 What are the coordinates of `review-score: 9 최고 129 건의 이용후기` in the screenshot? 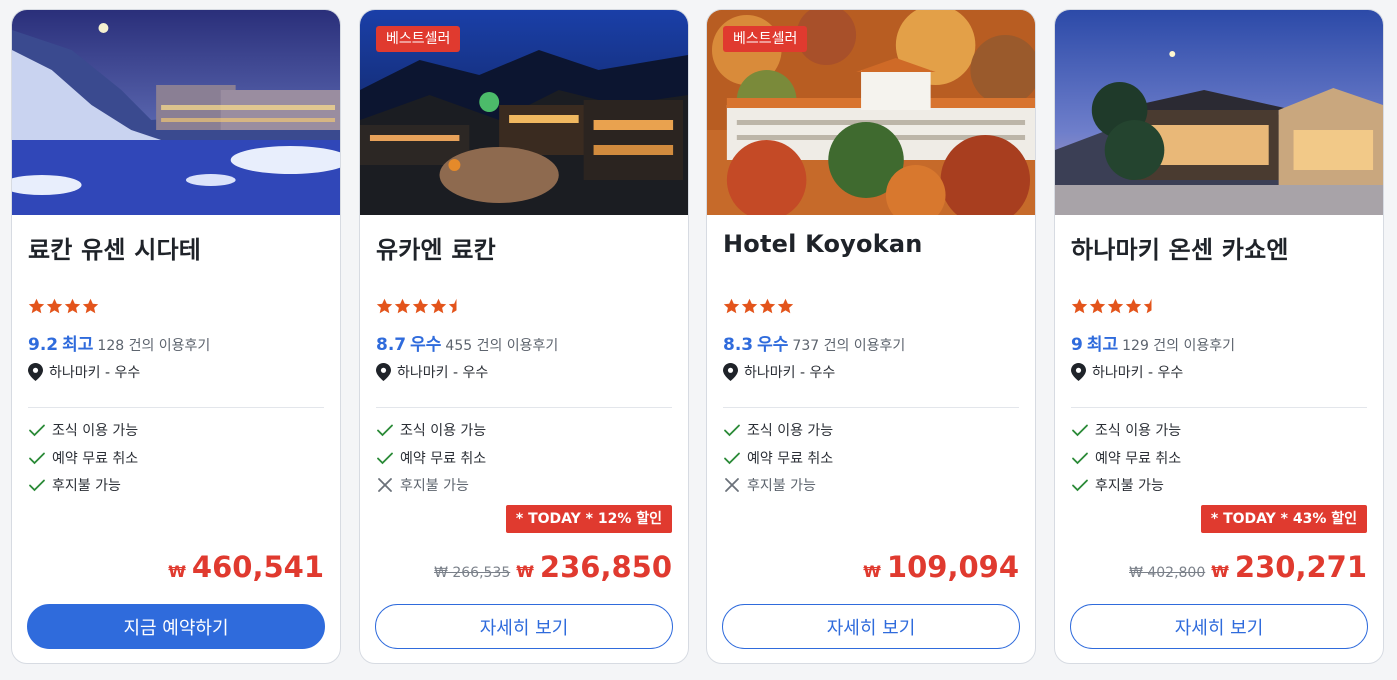 It's located at (1153, 342).